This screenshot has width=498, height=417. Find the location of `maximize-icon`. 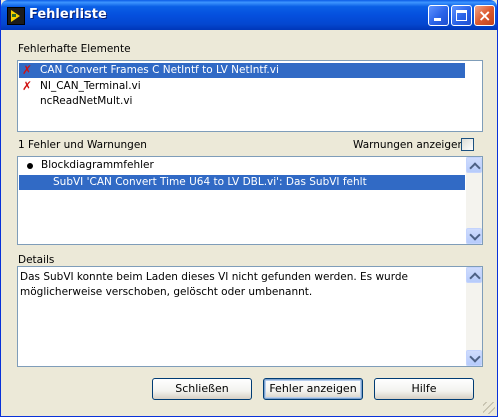

maximize-icon is located at coordinates (461, 15).